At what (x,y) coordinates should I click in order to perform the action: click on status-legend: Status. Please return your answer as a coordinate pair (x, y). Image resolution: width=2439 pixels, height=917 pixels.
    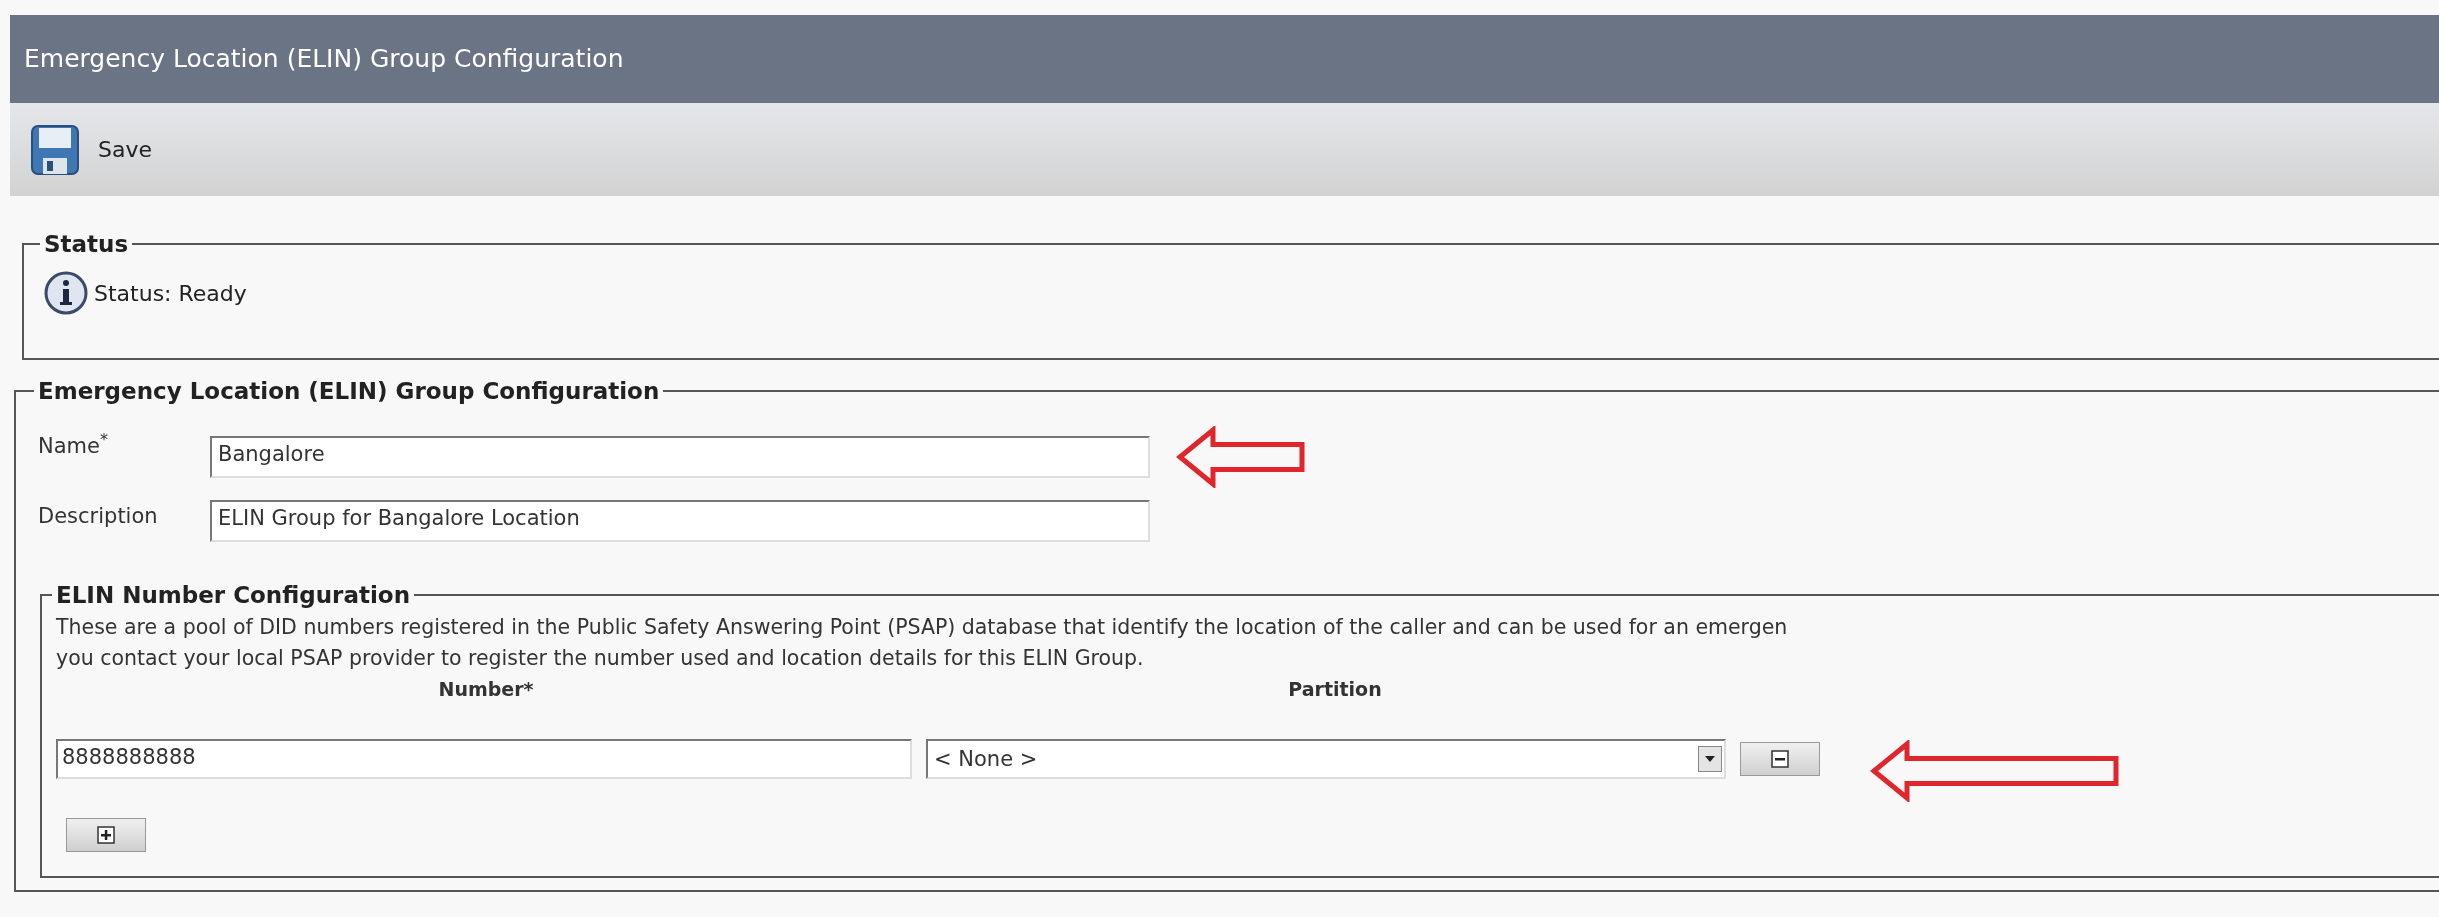
    Looking at the image, I should click on (86, 244).